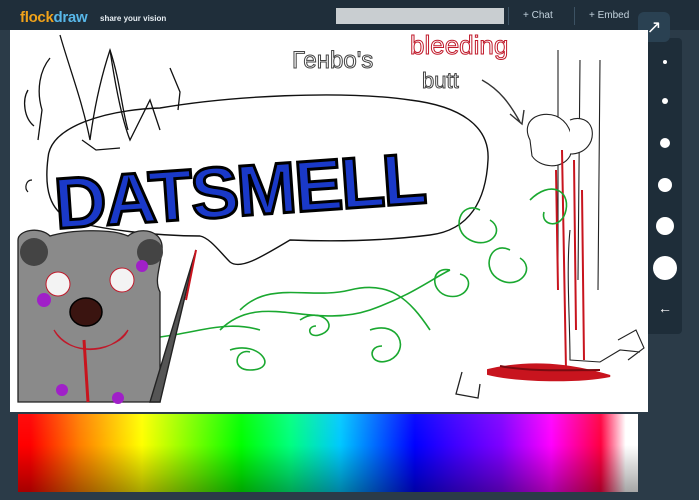 The height and width of the screenshot is (500, 699). I want to click on creature-drawing, so click(90, 316).